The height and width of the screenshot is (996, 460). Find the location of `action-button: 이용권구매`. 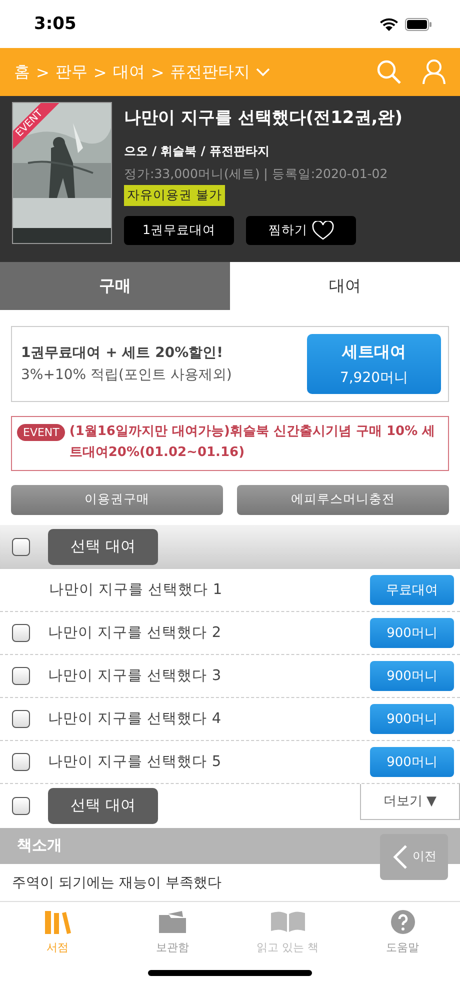

action-button: 이용권구매 is located at coordinates (117, 499).